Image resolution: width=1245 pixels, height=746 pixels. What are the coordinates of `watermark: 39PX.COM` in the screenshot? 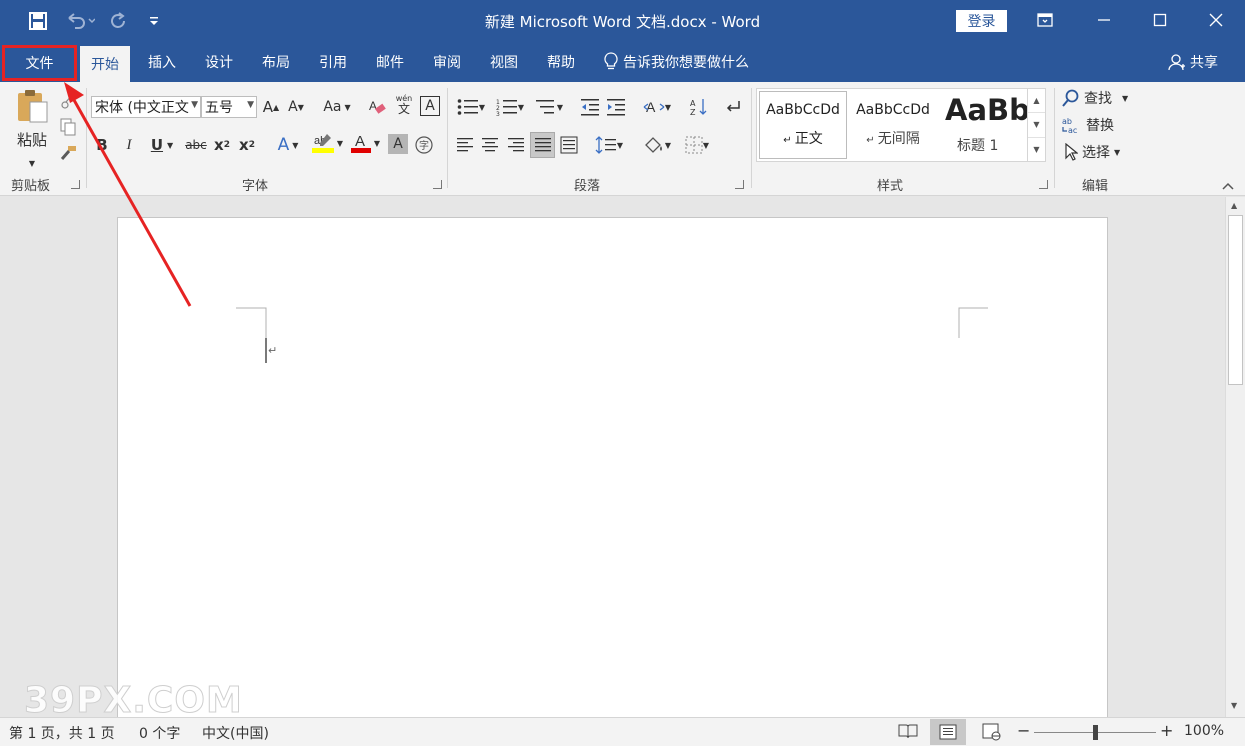 It's located at (133, 701).